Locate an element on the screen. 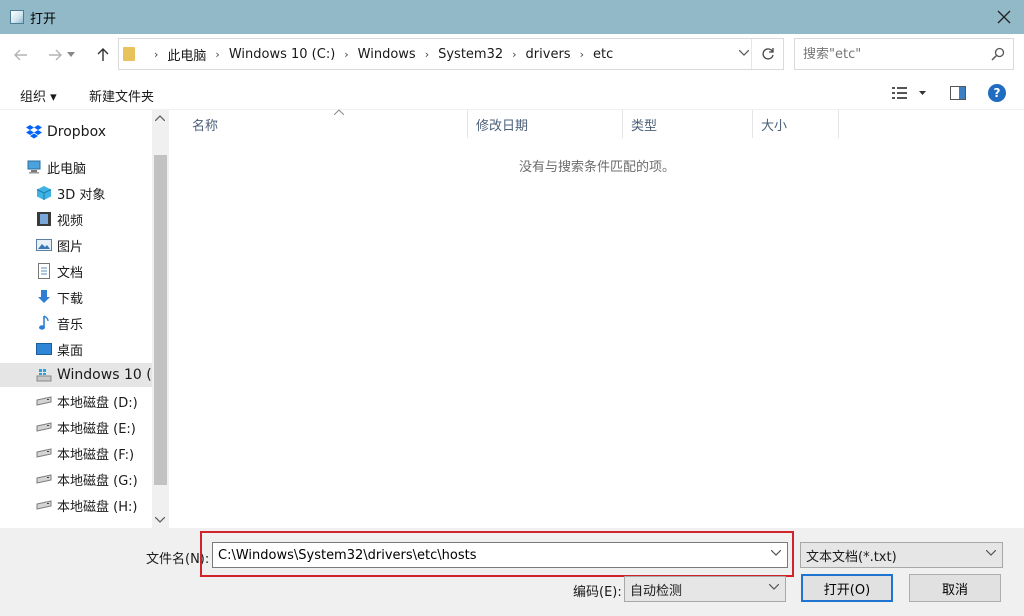 The width and height of the screenshot is (1024, 616). documents-icon is located at coordinates (44, 271).